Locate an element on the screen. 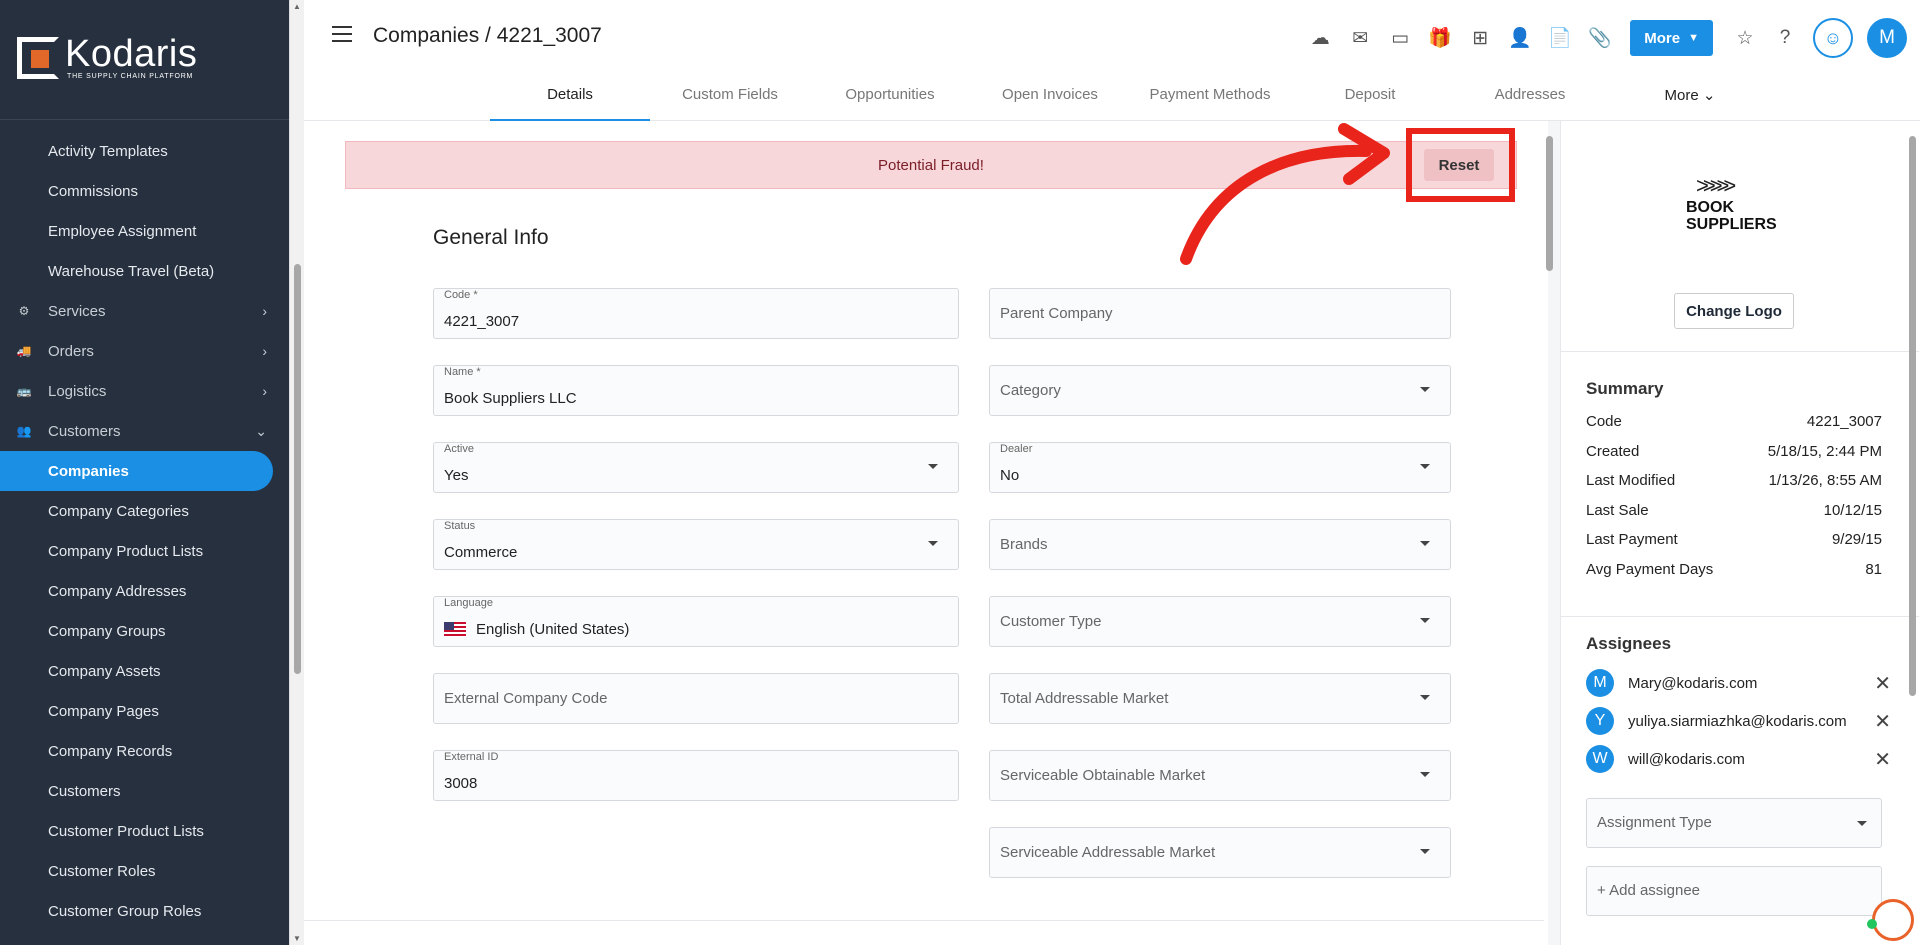 The height and width of the screenshot is (945, 1920). sidebar-item-label: Company Categories is located at coordinates (118, 511).